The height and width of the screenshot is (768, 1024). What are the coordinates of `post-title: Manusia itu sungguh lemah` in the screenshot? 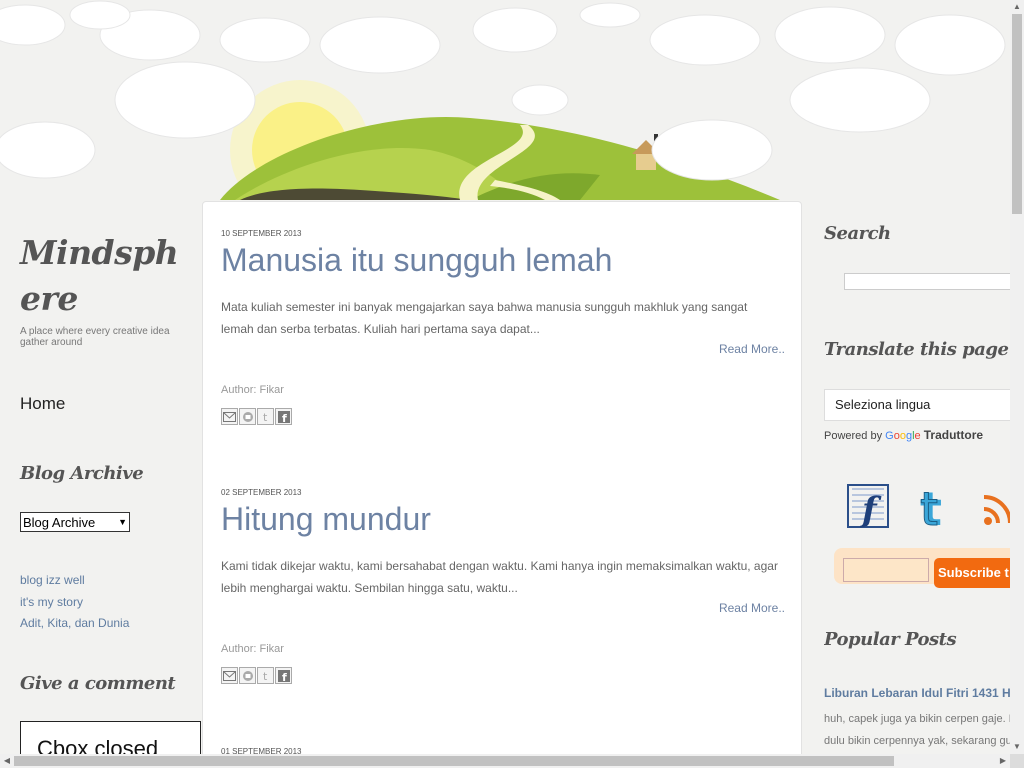 It's located at (503, 260).